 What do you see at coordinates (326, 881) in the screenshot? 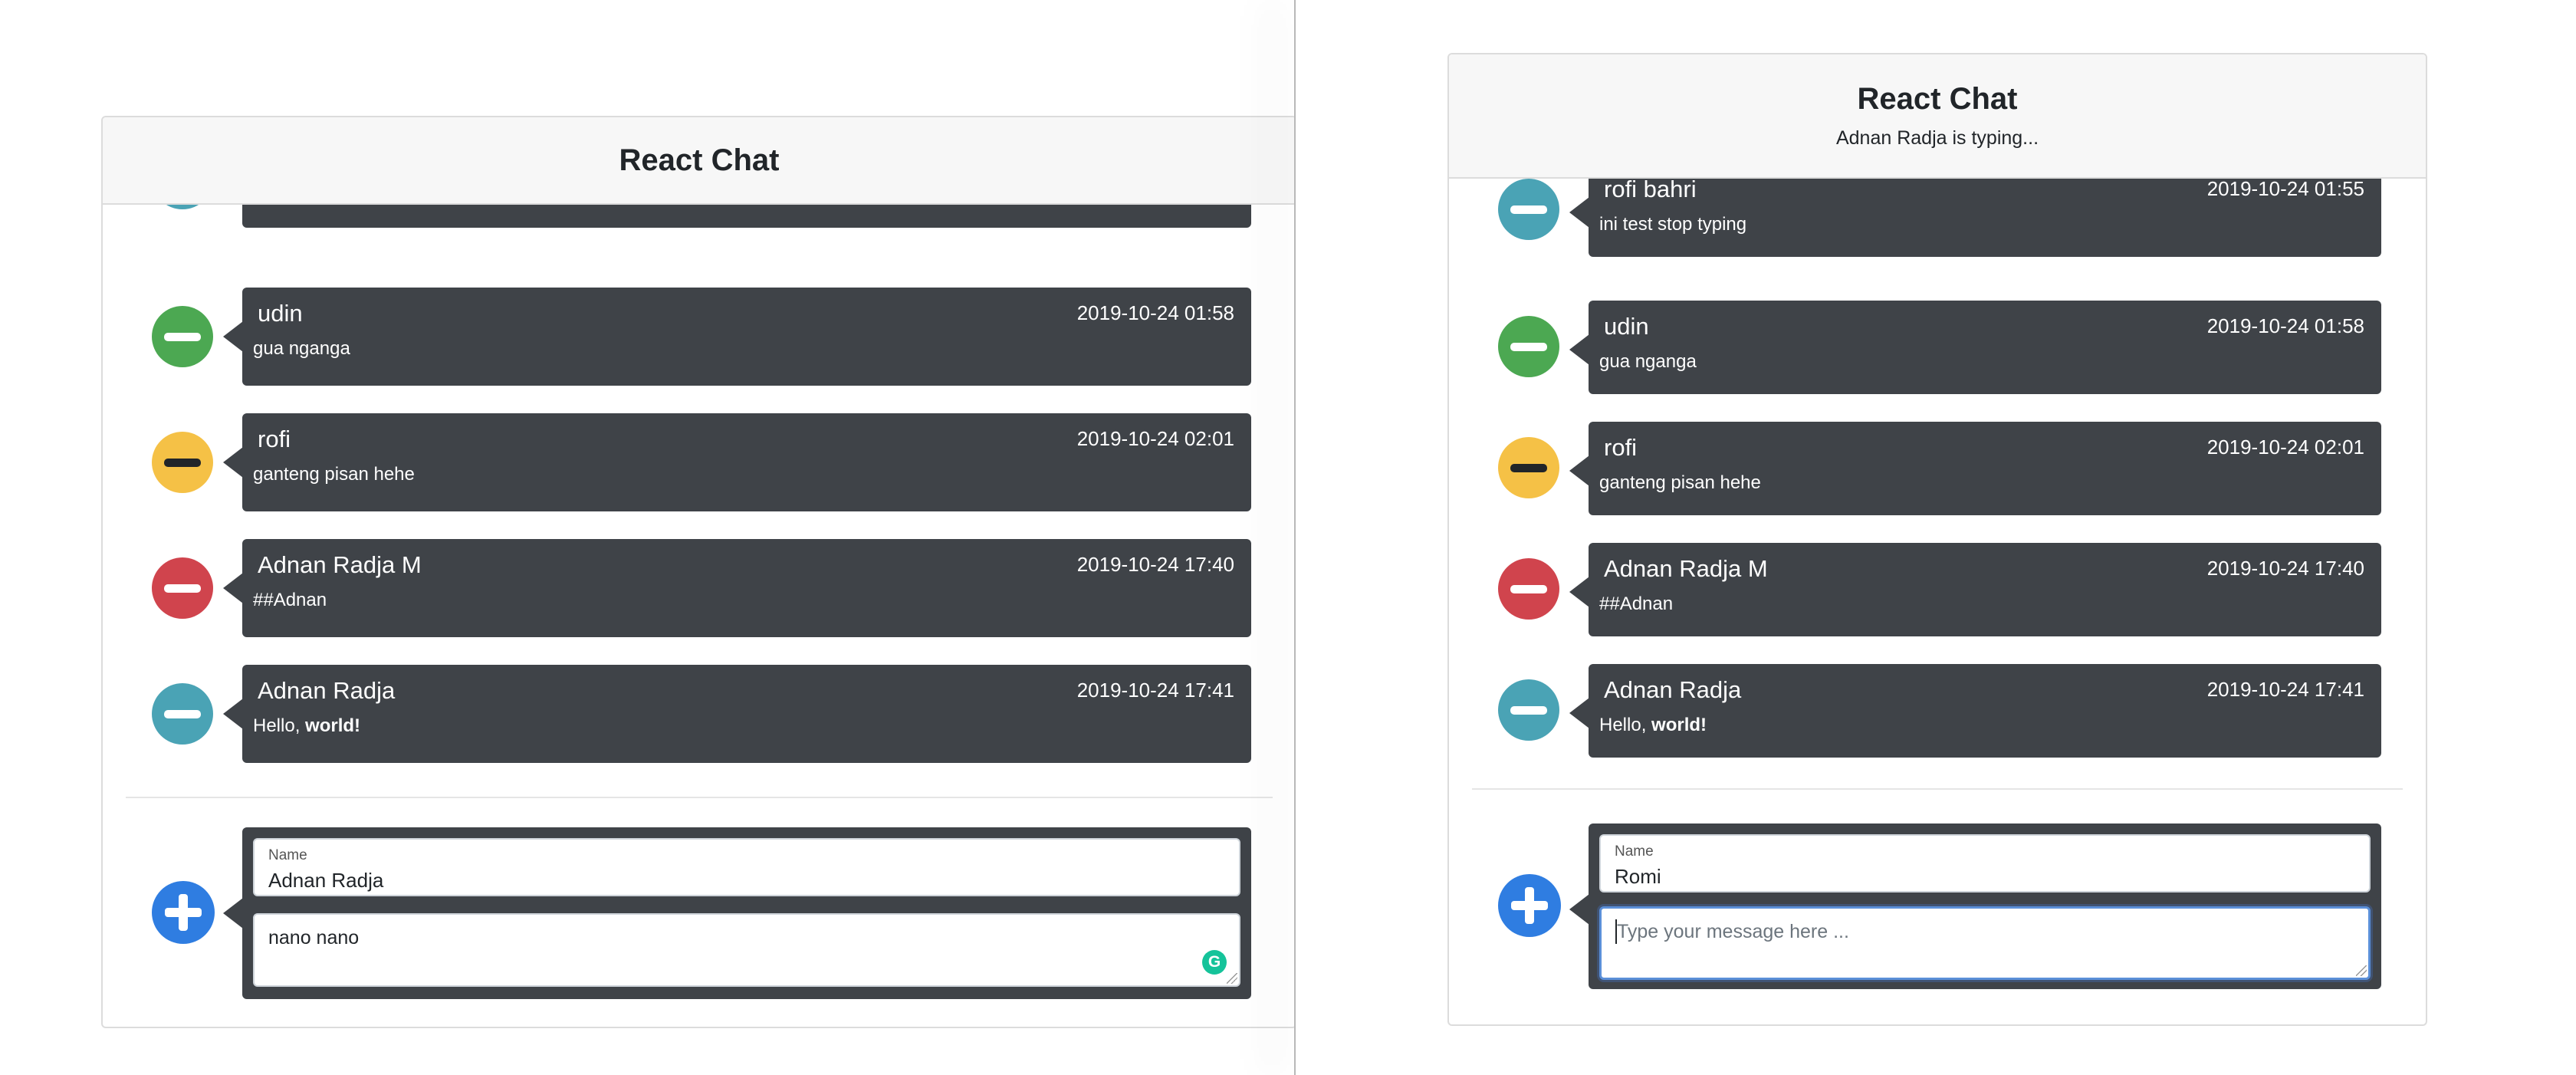
I see `name-value: Adnan Radja` at bounding box center [326, 881].